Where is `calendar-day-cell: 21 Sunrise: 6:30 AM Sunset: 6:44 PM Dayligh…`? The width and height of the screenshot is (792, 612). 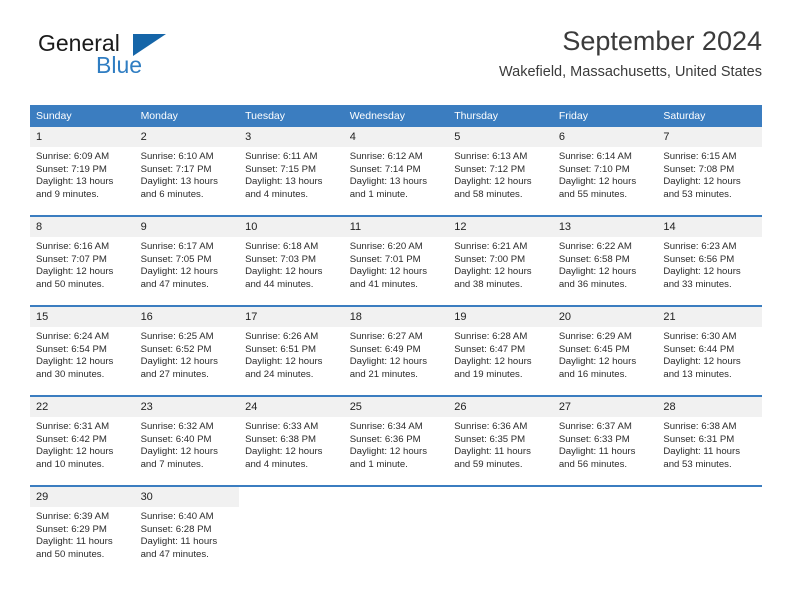
calendar-day-cell: 21 Sunrise: 6:30 AM Sunset: 6:44 PM Dayligh… is located at coordinates (709, 350).